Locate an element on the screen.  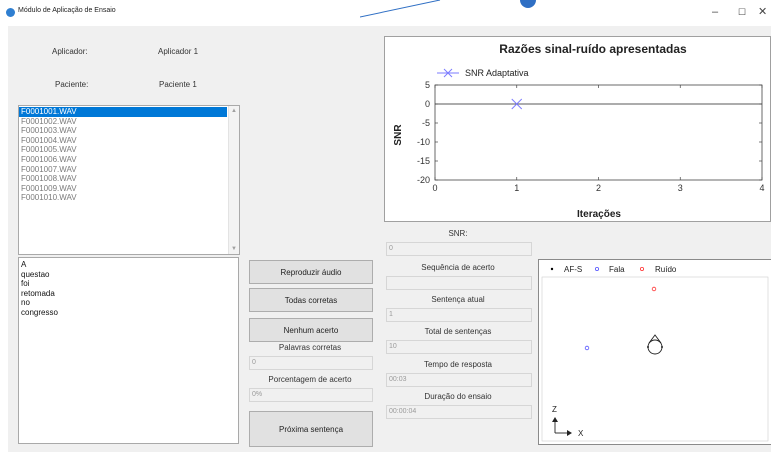
y-tick-label: -5 is located at coordinates (426, 123).